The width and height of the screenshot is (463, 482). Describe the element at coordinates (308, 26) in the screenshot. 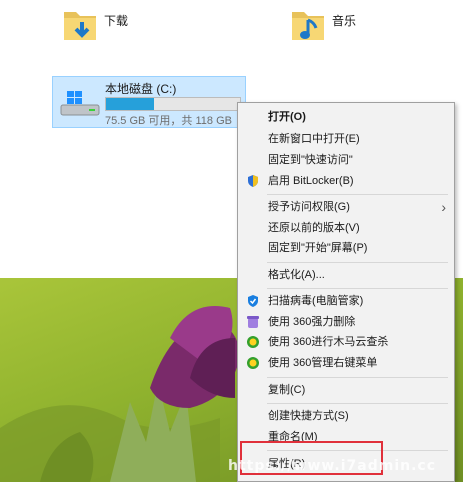

I see `music-folder-icon` at that location.